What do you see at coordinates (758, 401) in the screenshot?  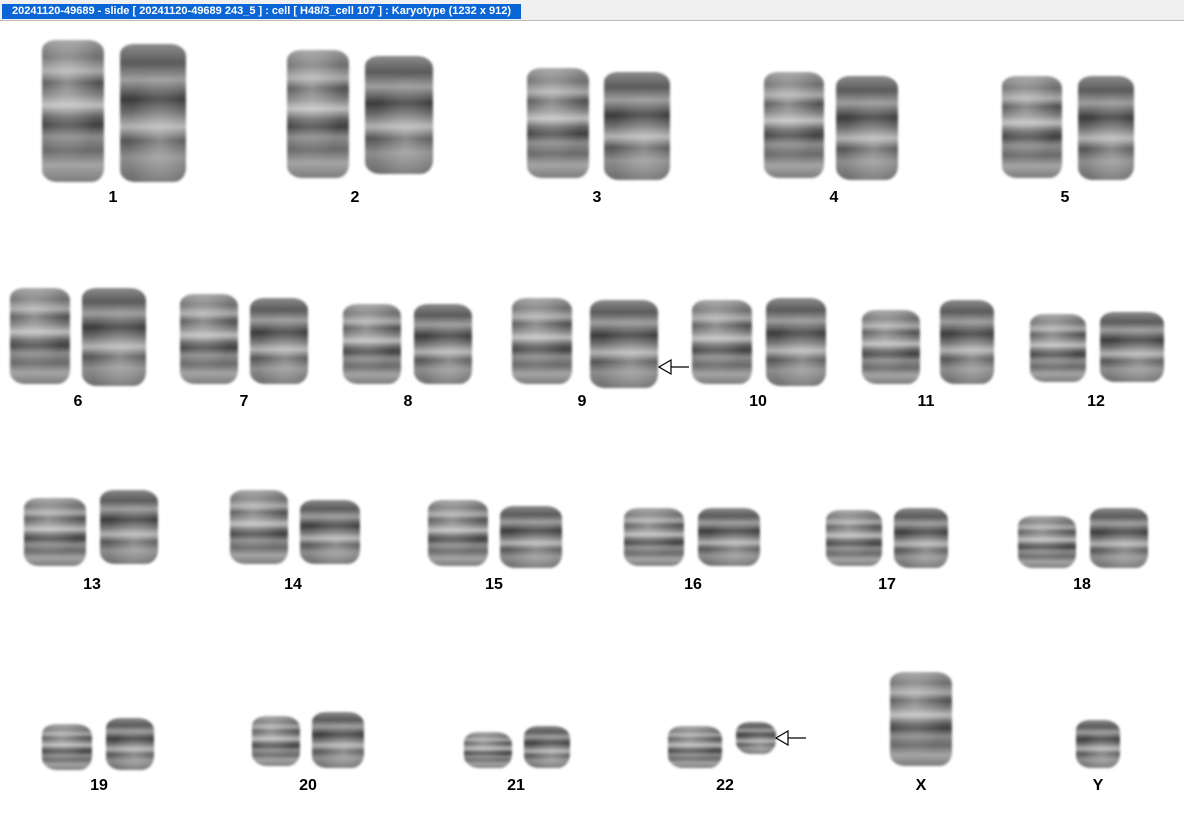 I see `chromosome-label: 10` at bounding box center [758, 401].